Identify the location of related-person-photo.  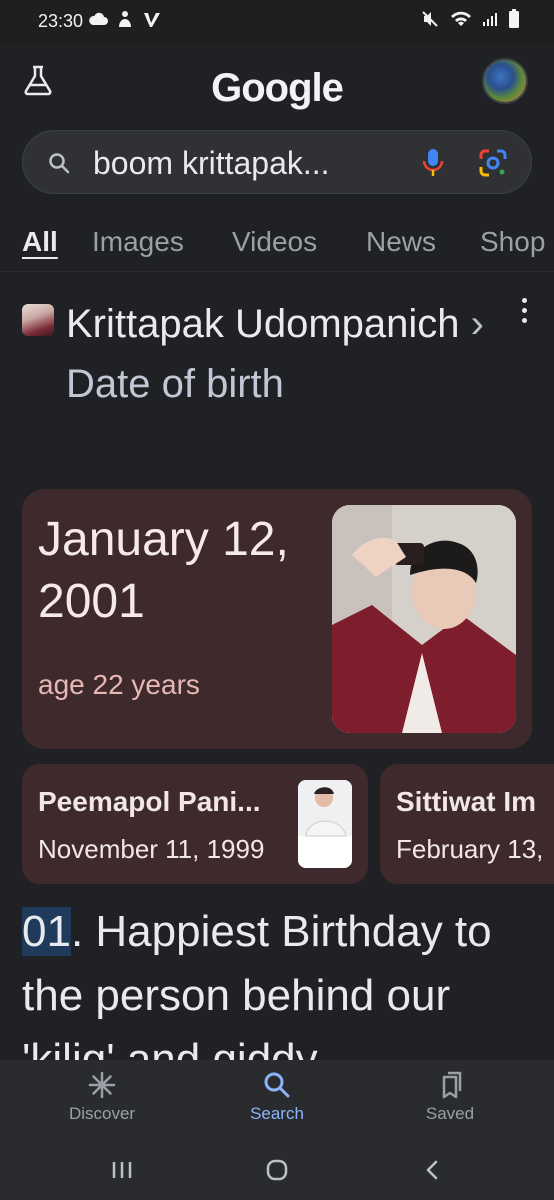
(325, 824).